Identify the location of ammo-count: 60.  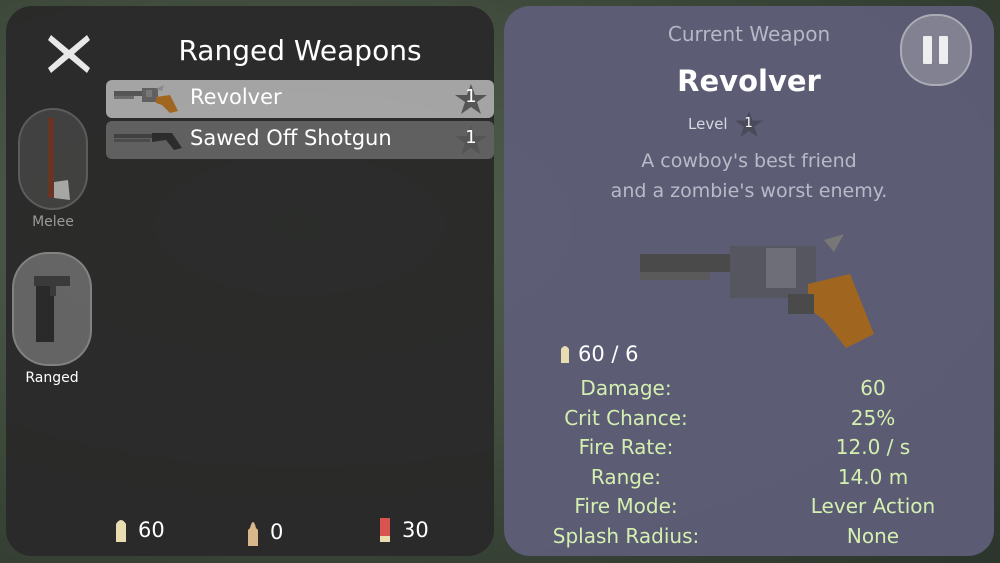
(151, 530).